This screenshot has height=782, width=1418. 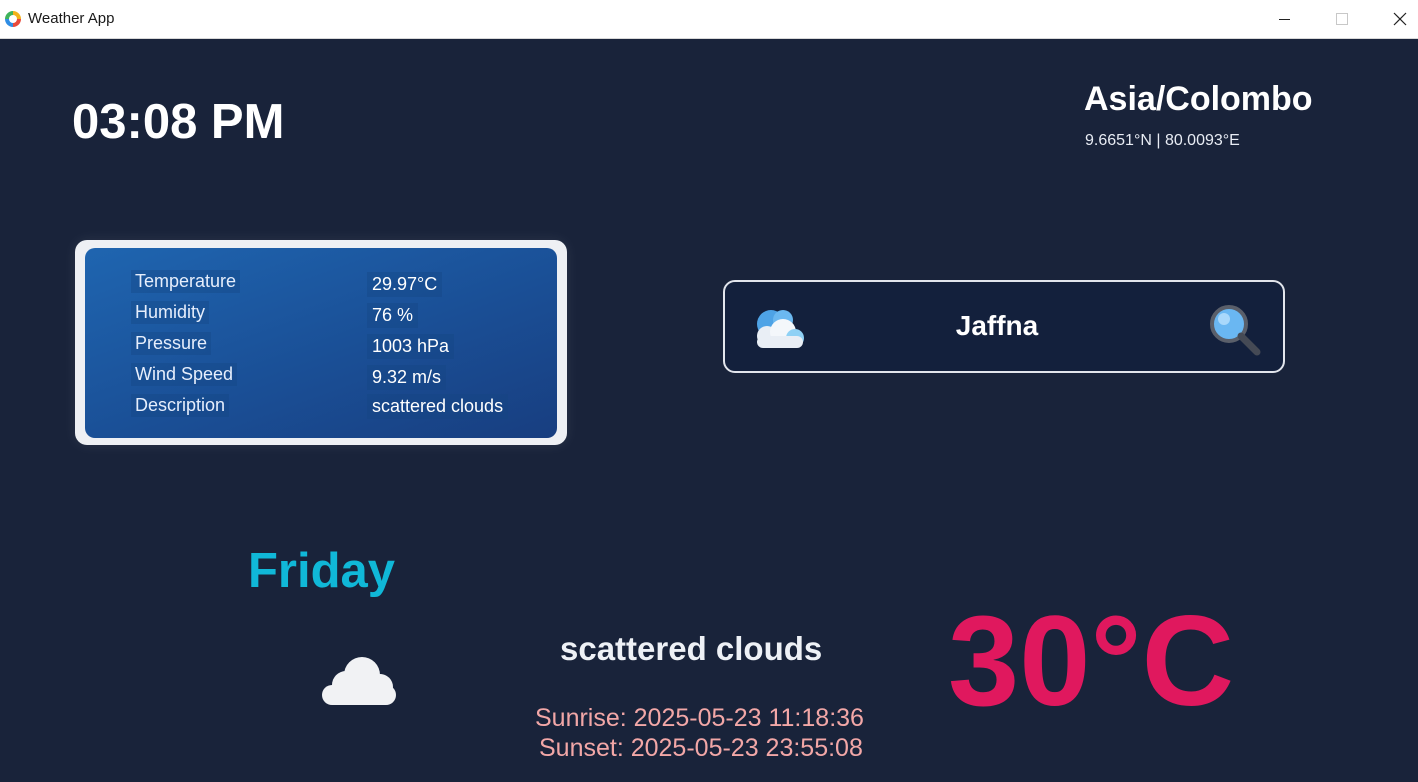 I want to click on wind-speed-label: Wind Speed, so click(x=184, y=374).